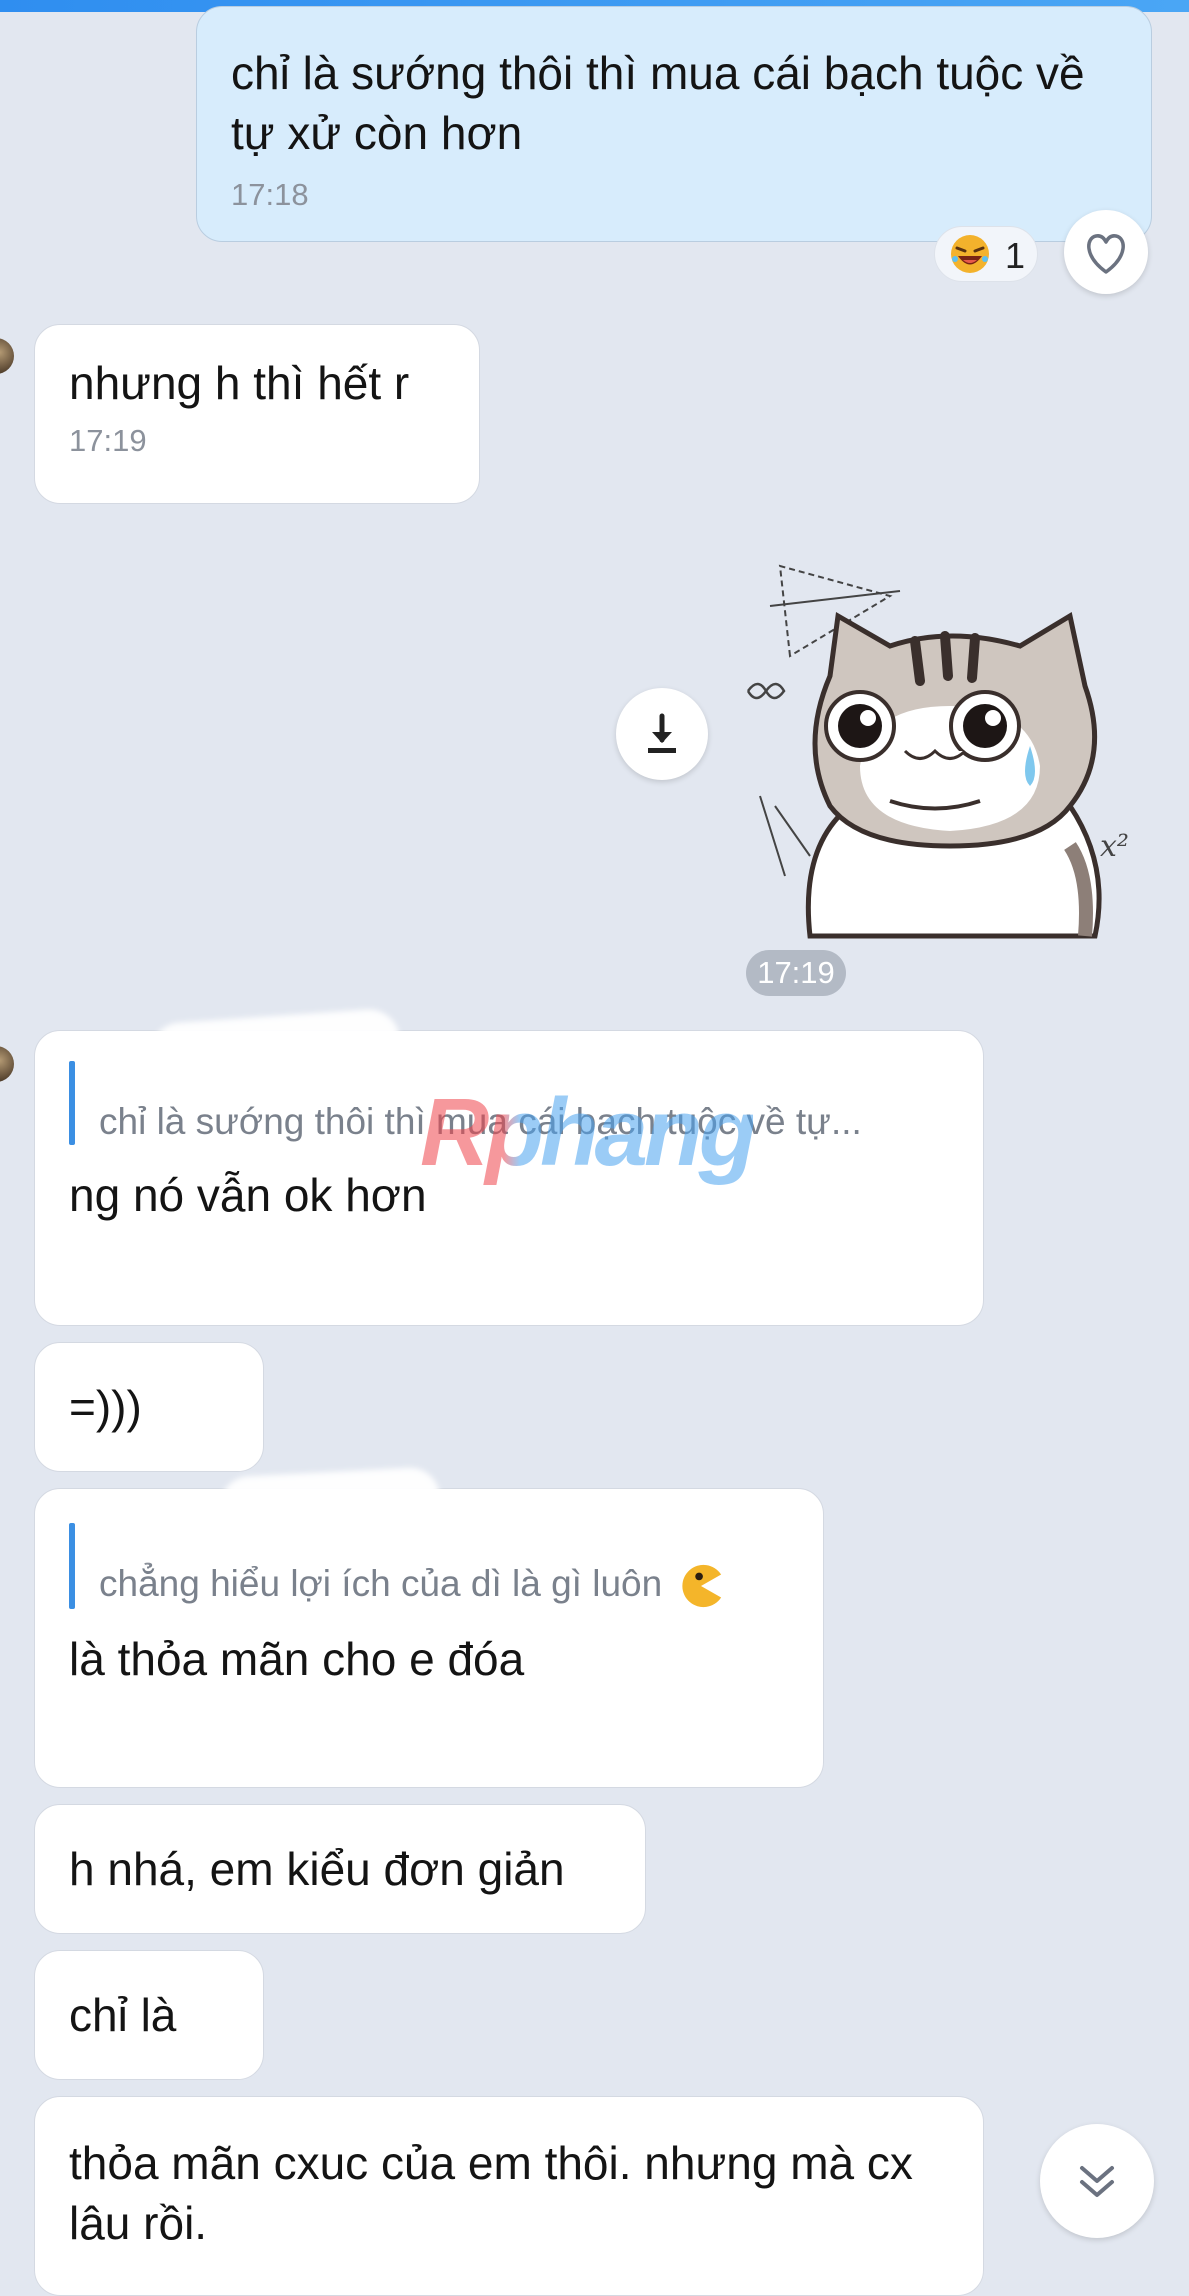 This screenshot has width=1189, height=2296. Describe the element at coordinates (123, 2015) in the screenshot. I see `message-text: chỉ là` at that location.